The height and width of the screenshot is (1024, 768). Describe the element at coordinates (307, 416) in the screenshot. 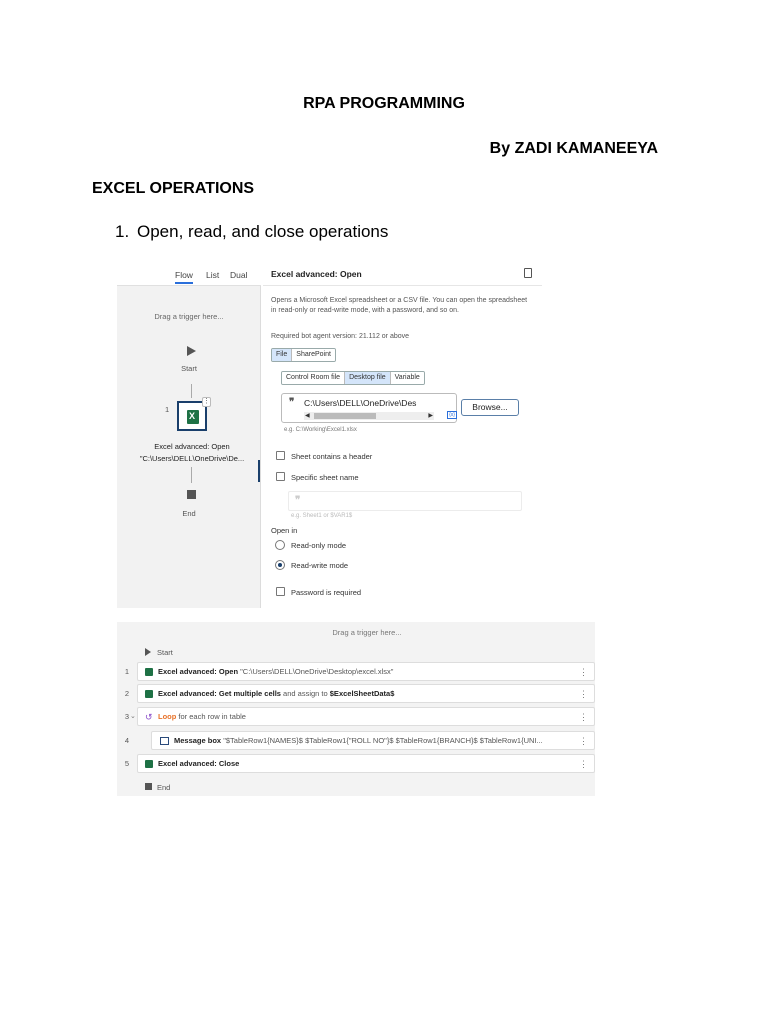

I see `scroll-left-icon: ◀` at that location.